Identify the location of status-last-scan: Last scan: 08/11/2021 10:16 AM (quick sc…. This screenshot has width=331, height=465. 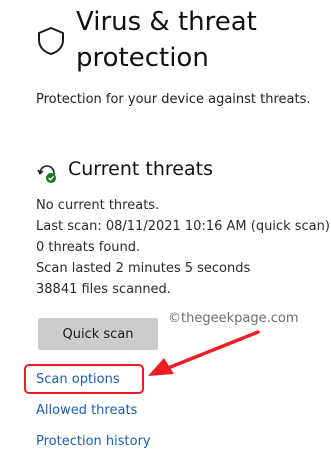
(183, 226).